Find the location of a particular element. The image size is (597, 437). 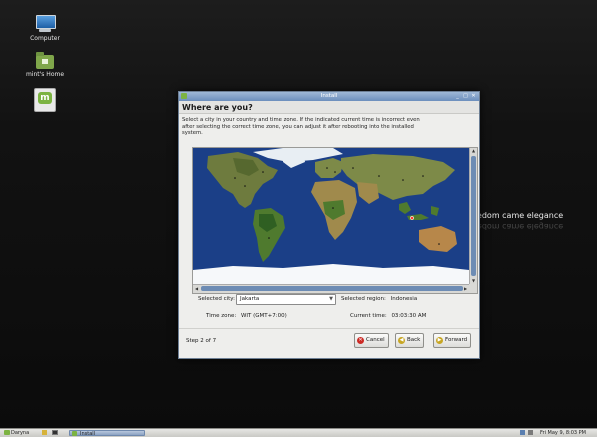

terminal-icon is located at coordinates (55, 432).